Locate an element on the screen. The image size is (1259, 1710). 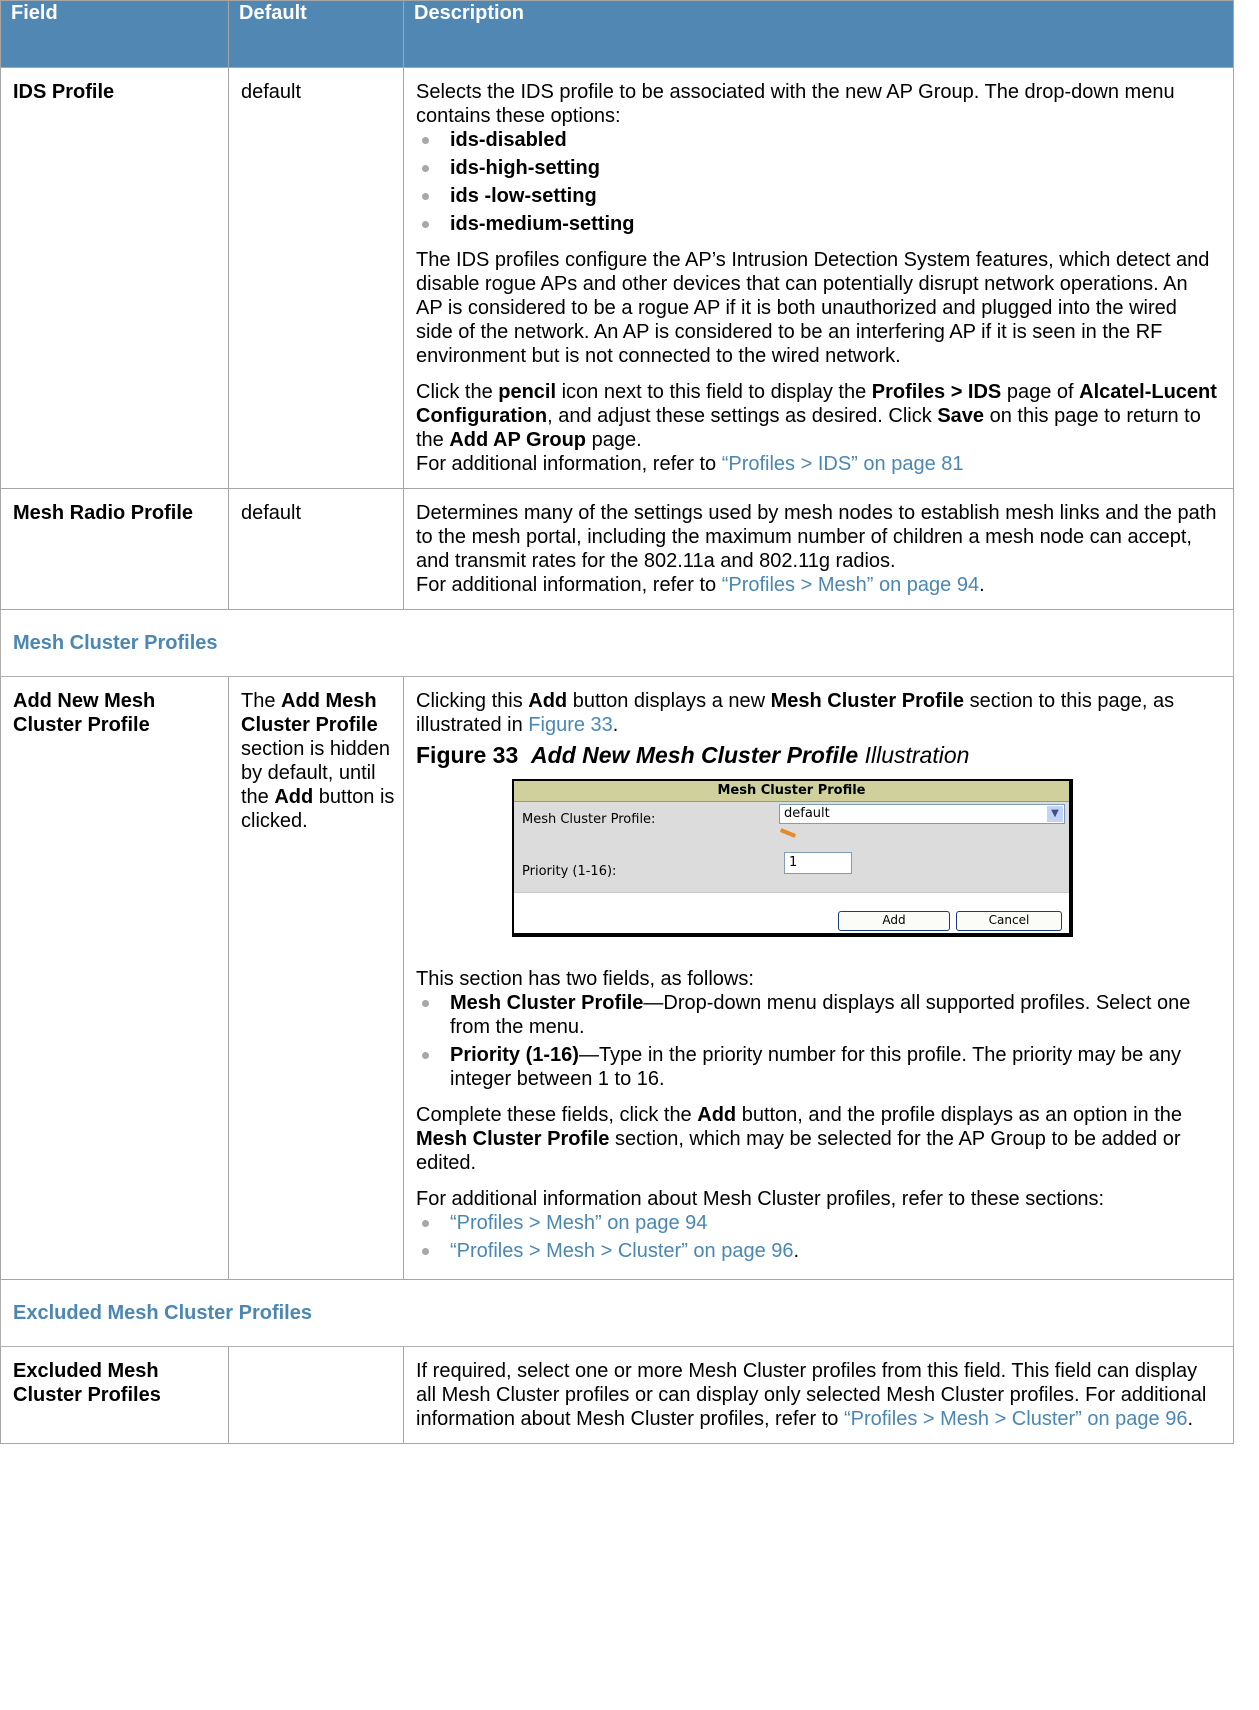
mesh-radio-field-name: Mesh Radio Profile is located at coordinates (114, 549).